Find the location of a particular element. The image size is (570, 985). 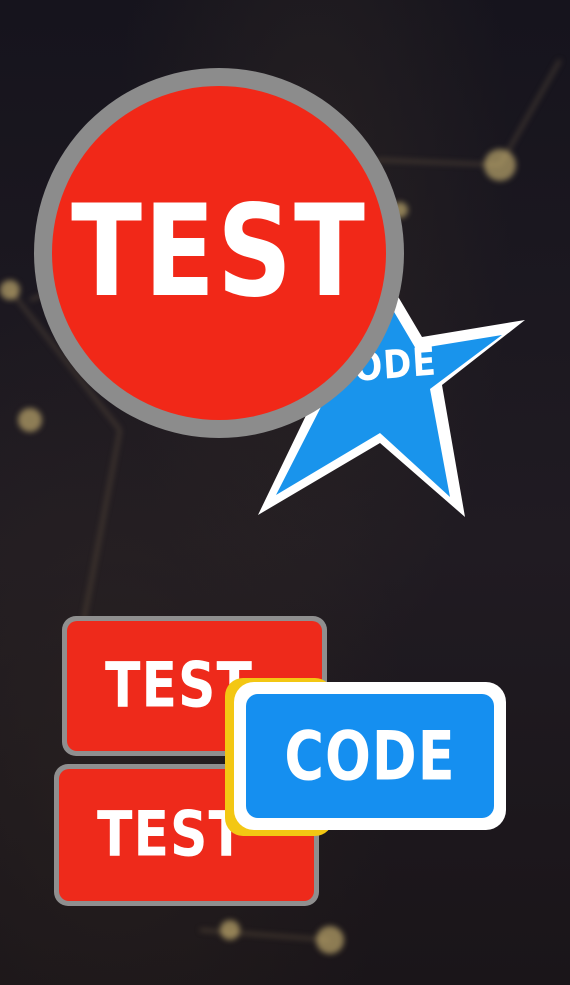

code-button: CODE is located at coordinates (370, 756).